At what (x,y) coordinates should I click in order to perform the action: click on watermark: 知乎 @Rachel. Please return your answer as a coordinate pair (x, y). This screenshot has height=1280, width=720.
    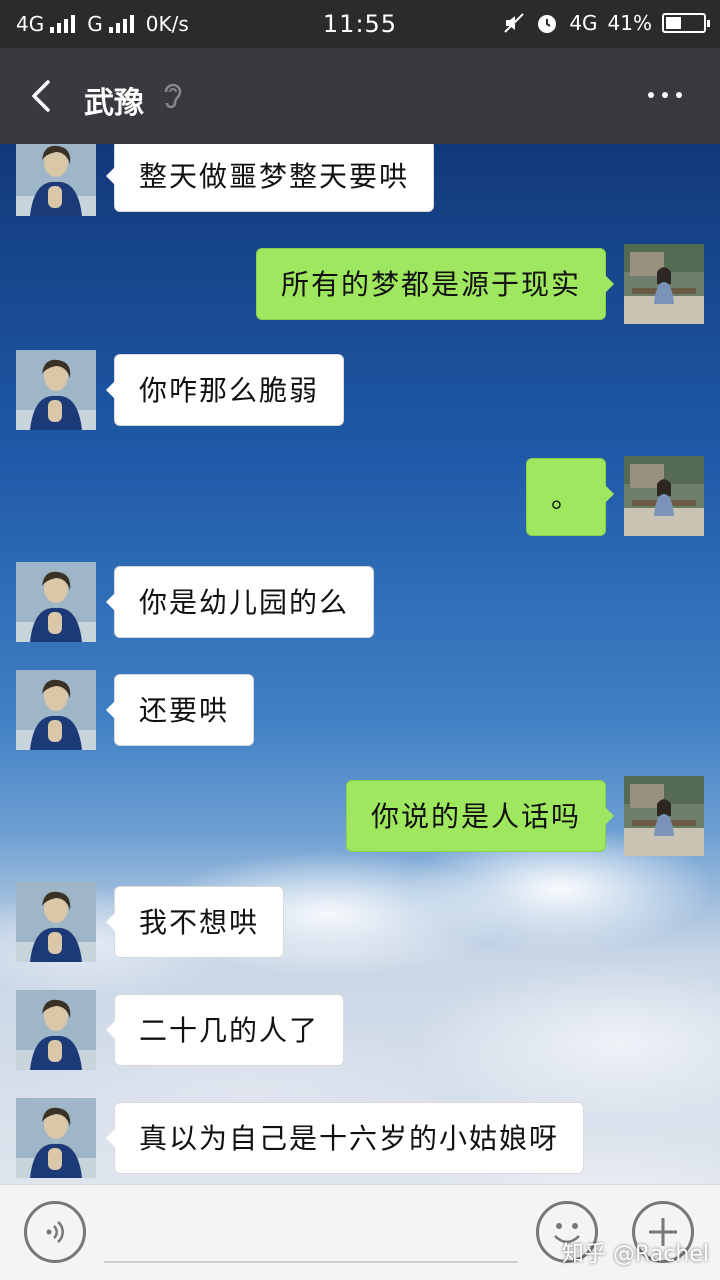
    Looking at the image, I should click on (635, 1254).